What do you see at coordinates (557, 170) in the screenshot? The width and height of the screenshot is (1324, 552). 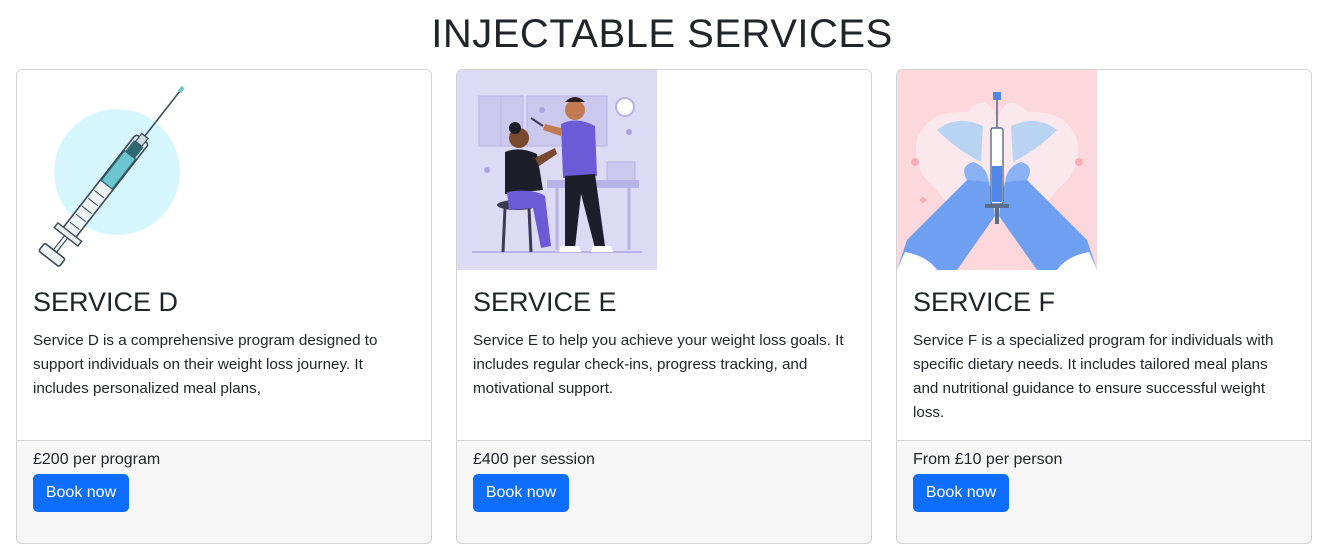 I see `vaccination-illustration-icon` at bounding box center [557, 170].